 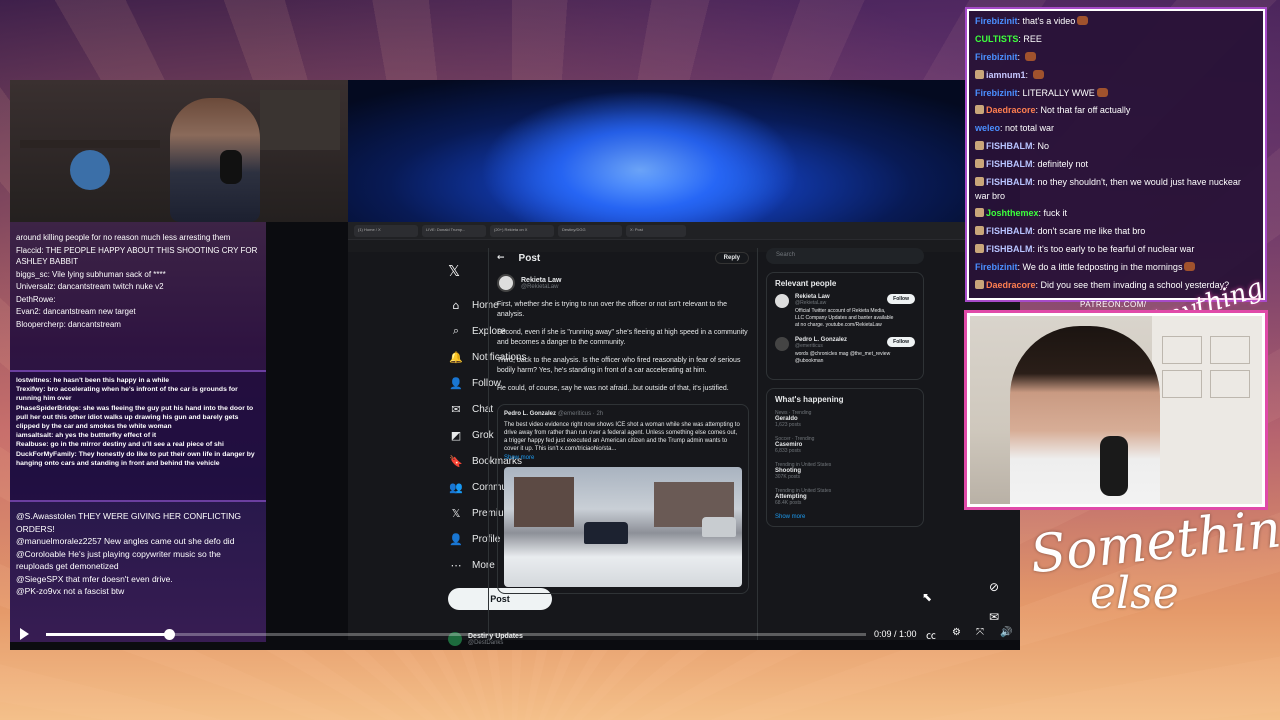 What do you see at coordinates (590, 231) in the screenshot?
I see `browser-tab: Destiny/DGG` at bounding box center [590, 231].